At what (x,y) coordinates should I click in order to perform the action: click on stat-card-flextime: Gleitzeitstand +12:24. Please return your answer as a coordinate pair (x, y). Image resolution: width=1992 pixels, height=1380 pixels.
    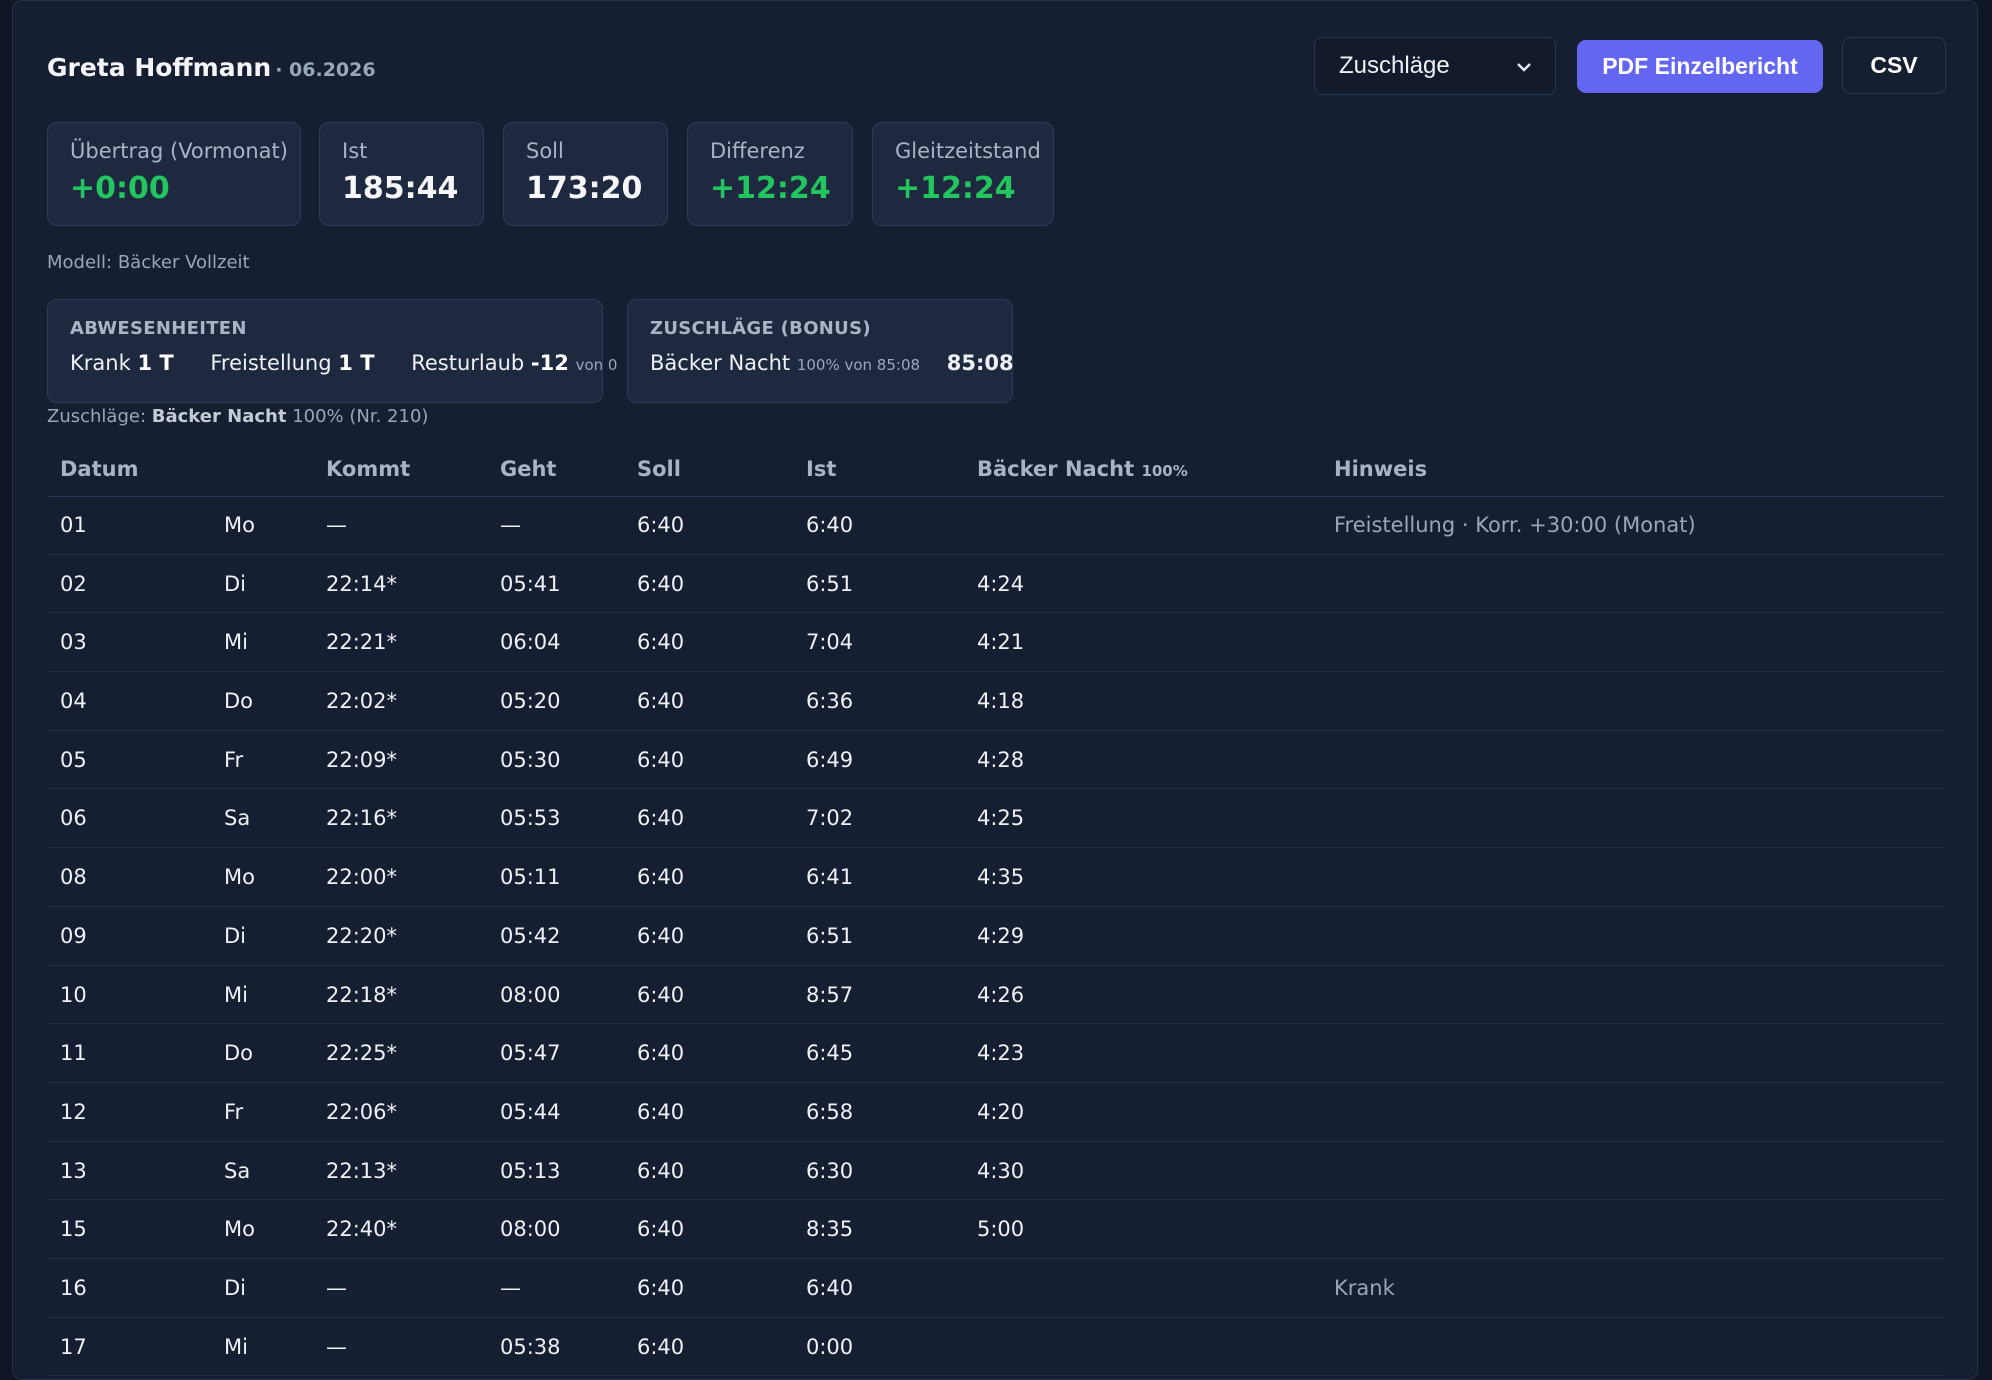
    Looking at the image, I should click on (963, 174).